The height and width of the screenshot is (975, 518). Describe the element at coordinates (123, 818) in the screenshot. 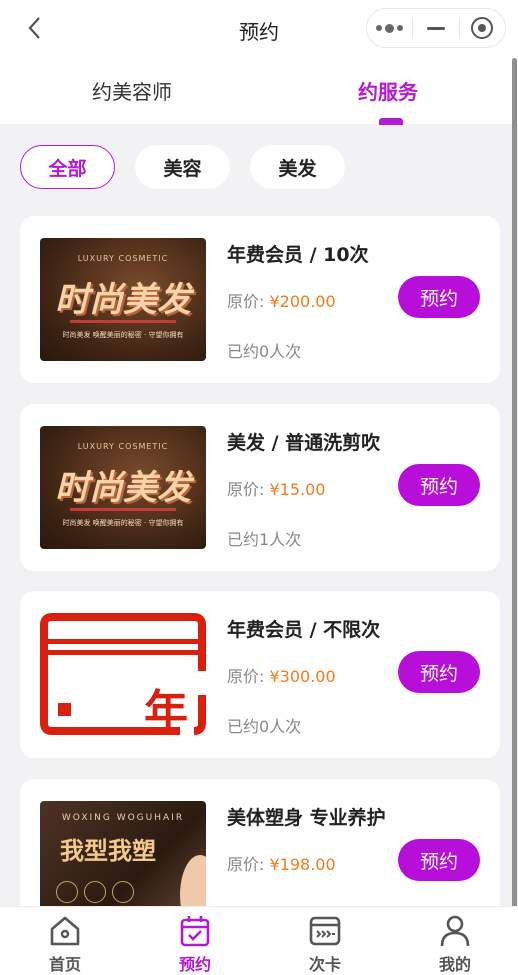

I see `poster-top-text: WOXING WOGUHAIR` at that location.